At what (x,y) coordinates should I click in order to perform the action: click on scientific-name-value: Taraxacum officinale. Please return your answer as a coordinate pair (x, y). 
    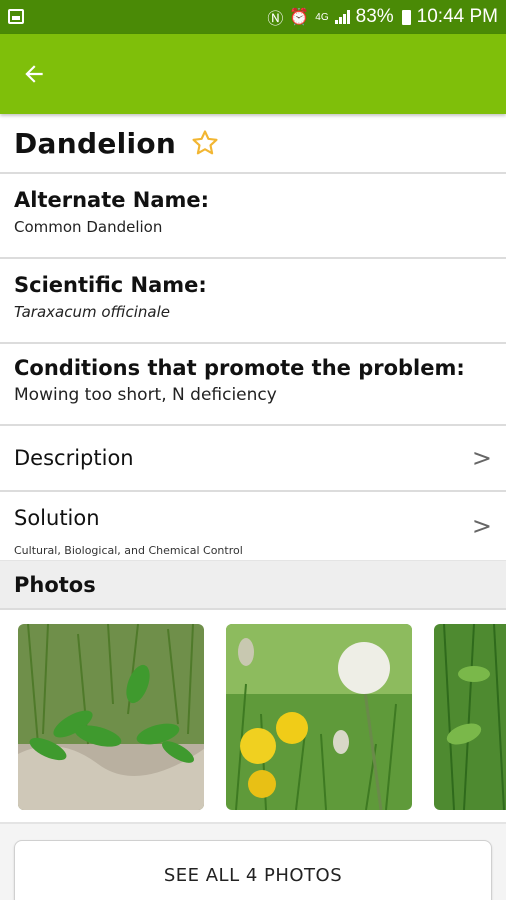
    Looking at the image, I should click on (92, 312).